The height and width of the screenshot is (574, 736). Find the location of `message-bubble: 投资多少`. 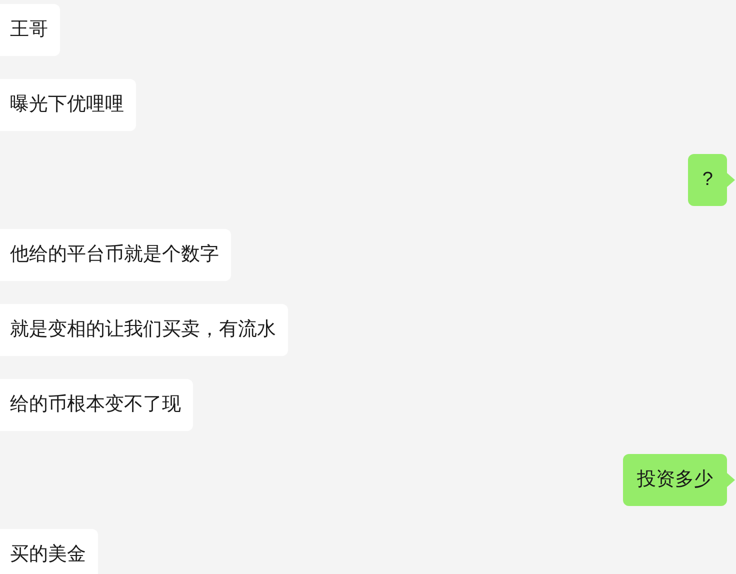

message-bubble: 投资多少 is located at coordinates (675, 480).